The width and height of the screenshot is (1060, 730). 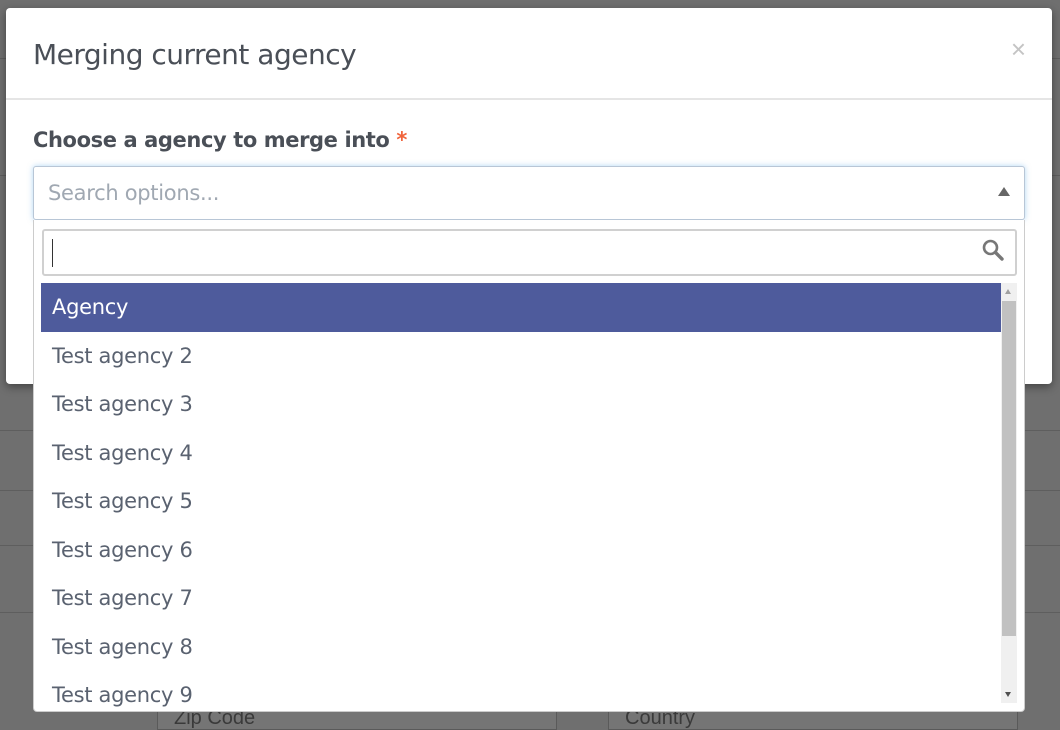 What do you see at coordinates (1008, 694) in the screenshot?
I see `scroll-down-icon` at bounding box center [1008, 694].